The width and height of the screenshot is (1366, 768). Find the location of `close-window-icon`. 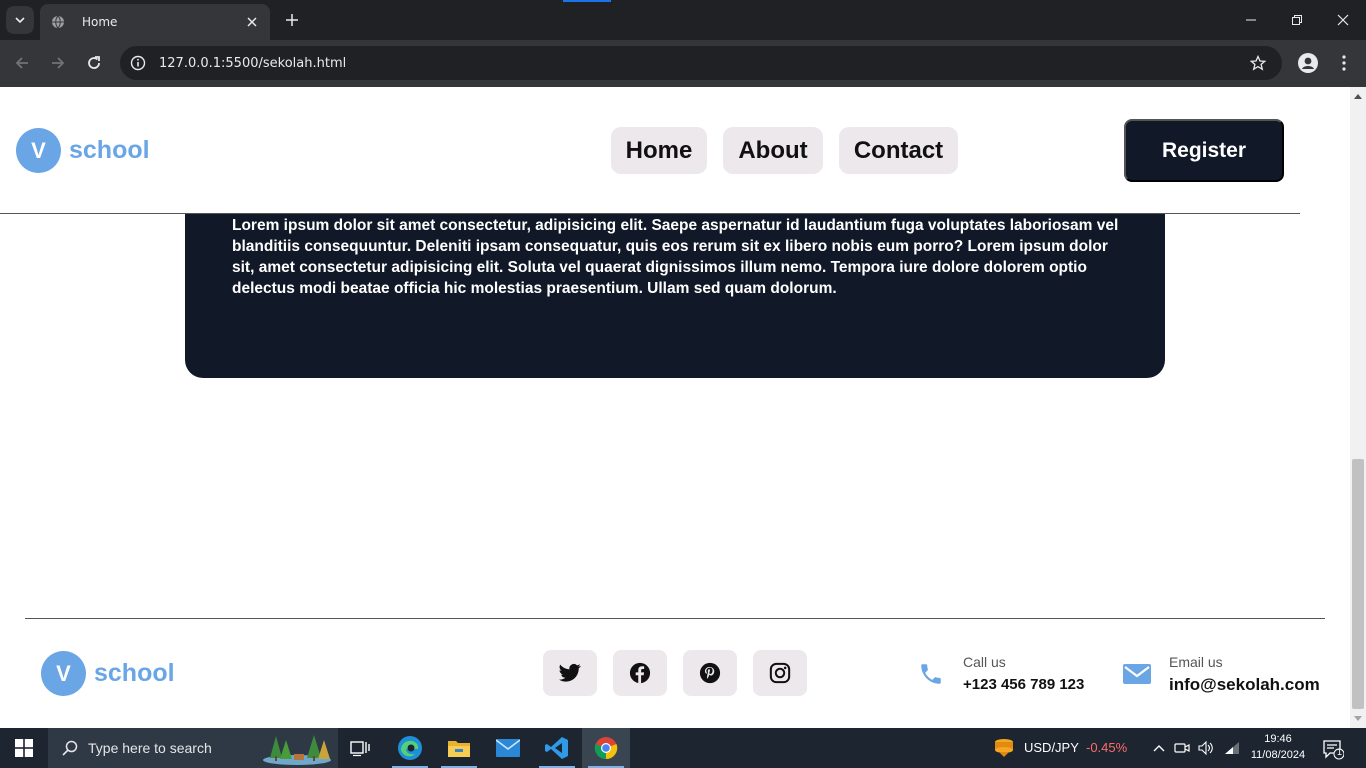

close-window-icon is located at coordinates (1343, 20).